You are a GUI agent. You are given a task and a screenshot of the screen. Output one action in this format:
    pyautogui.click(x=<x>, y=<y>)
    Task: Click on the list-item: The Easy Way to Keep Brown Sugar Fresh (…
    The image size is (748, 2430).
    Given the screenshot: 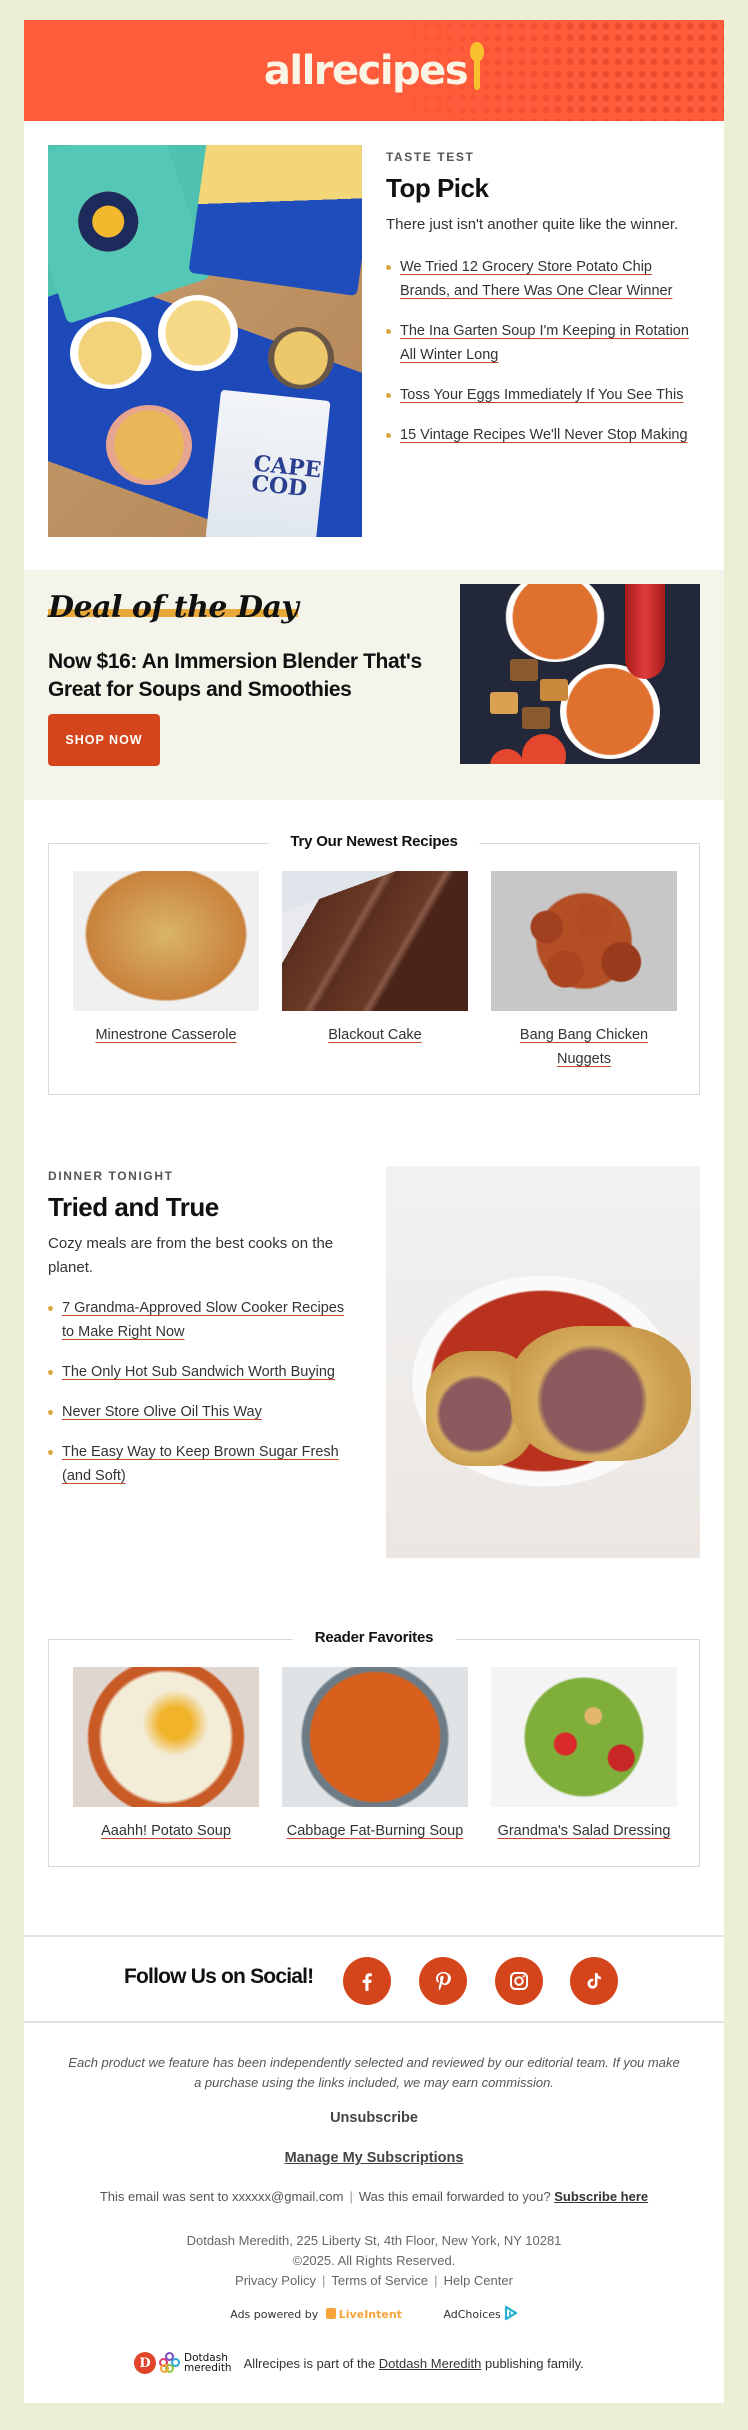 What is the action you would take?
    pyautogui.click(x=198, y=1464)
    